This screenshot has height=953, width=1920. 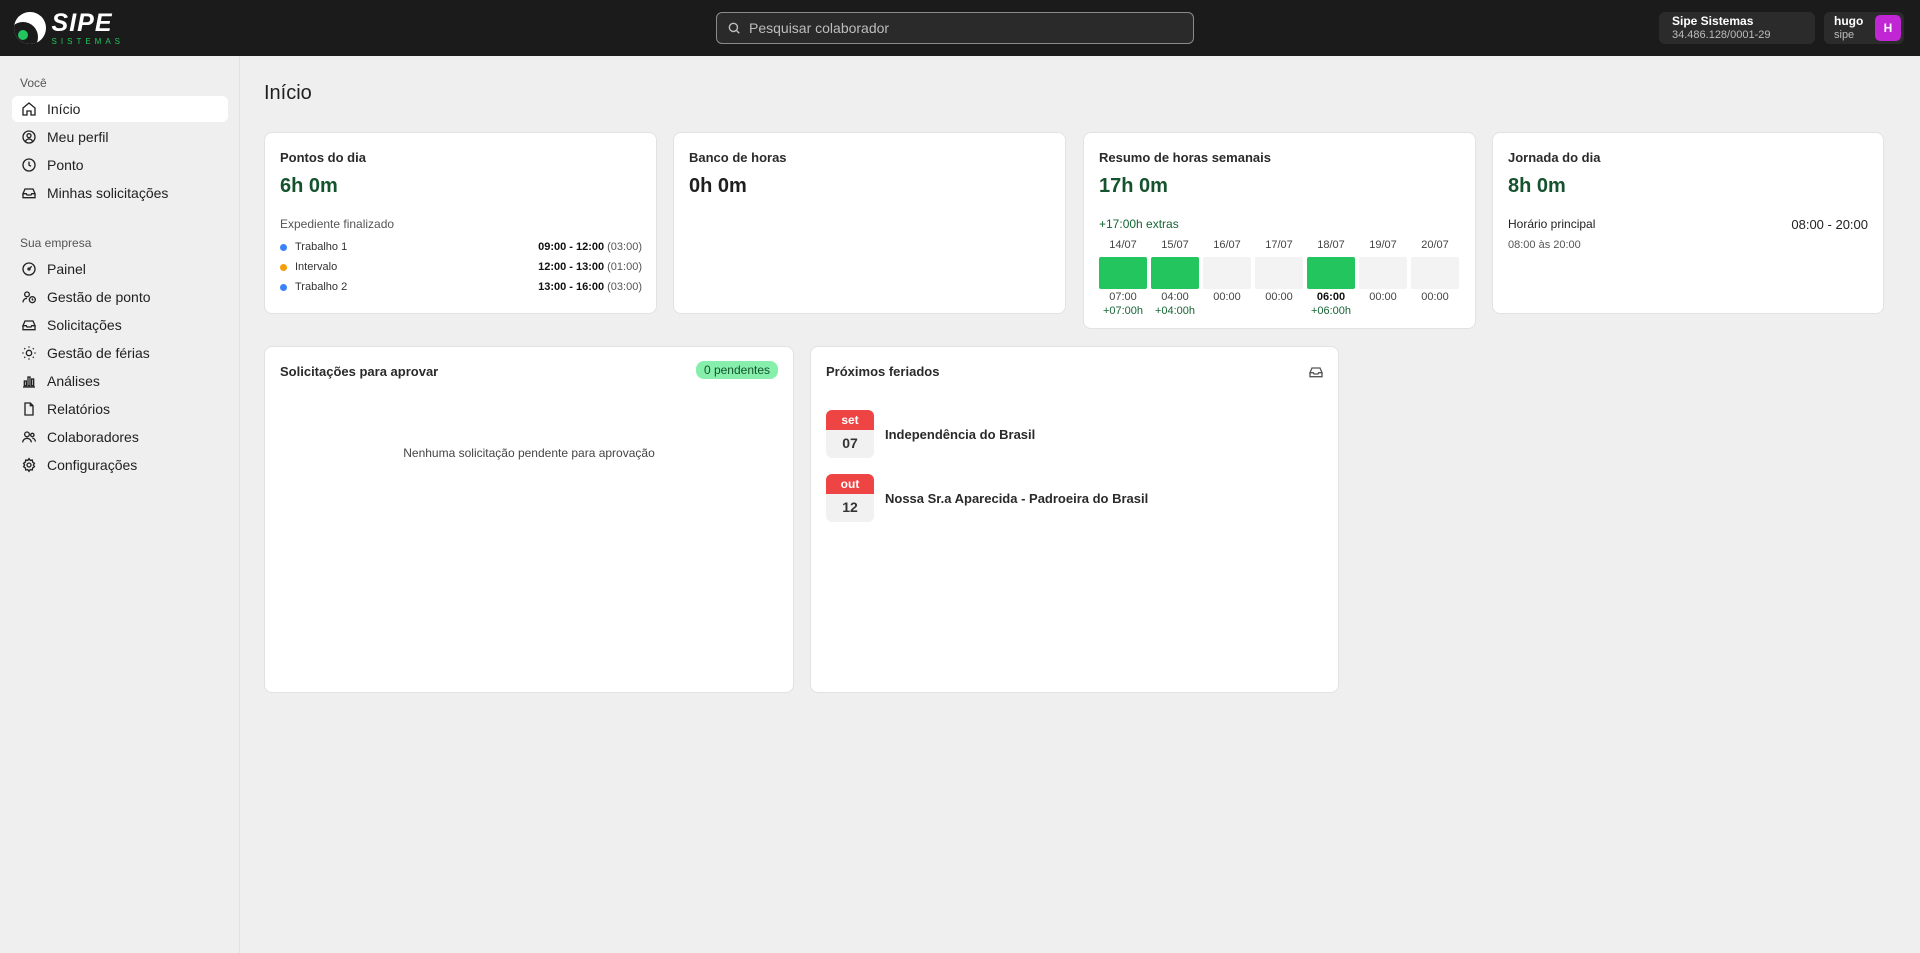 What do you see at coordinates (624, 247) in the screenshot?
I see `punch-duration: (03:00)` at bounding box center [624, 247].